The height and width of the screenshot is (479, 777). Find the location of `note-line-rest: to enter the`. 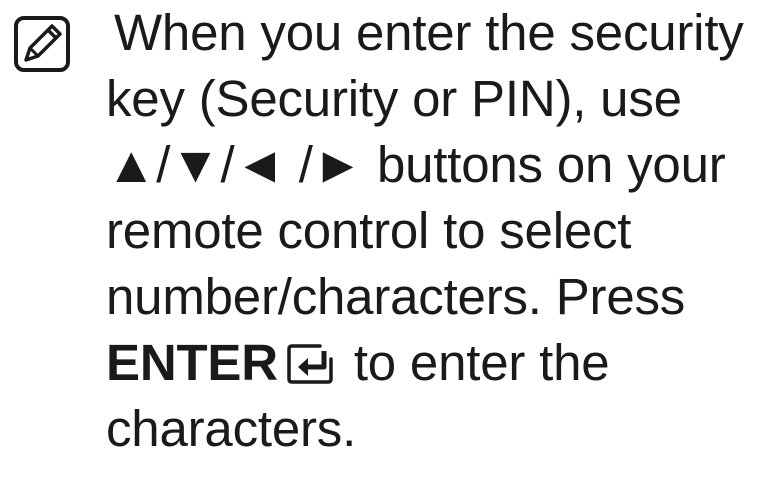

note-line-rest: to enter the is located at coordinates (474, 362).